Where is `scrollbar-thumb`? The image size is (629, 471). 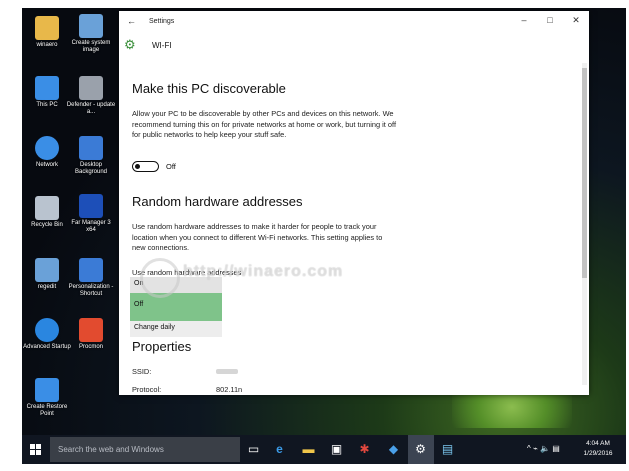 scrollbar-thumb is located at coordinates (584, 173).